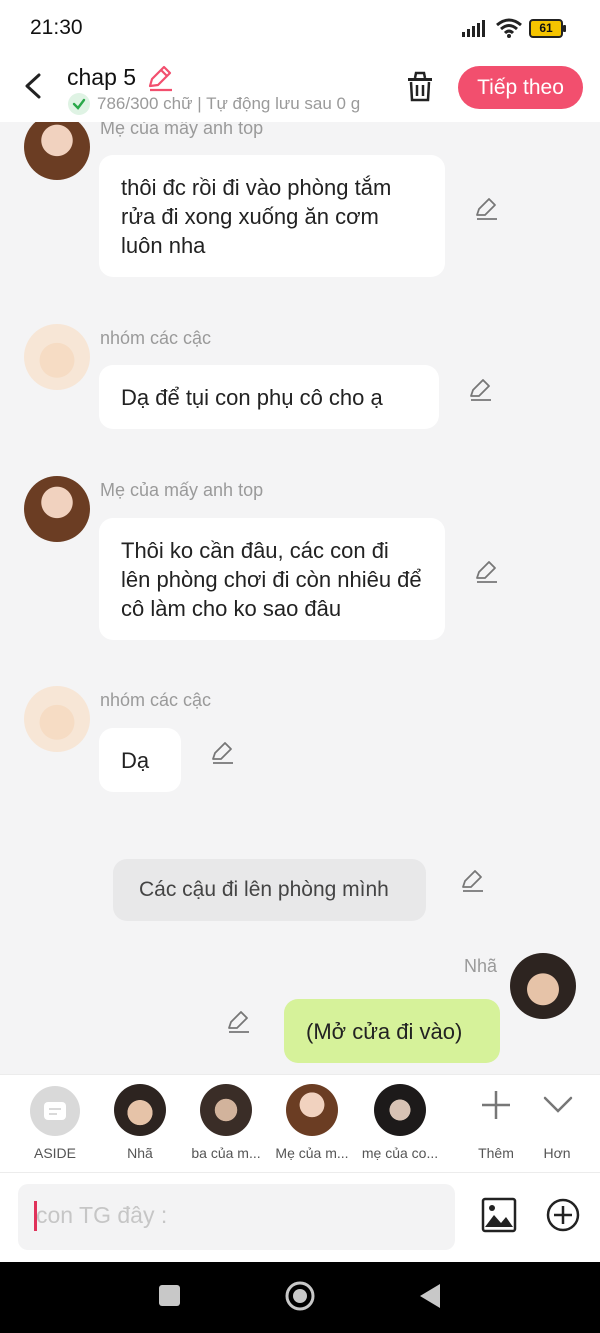 Image resolution: width=600 pixels, height=1333 pixels. What do you see at coordinates (543, 986) in the screenshot?
I see `avatar-nha` at bounding box center [543, 986].